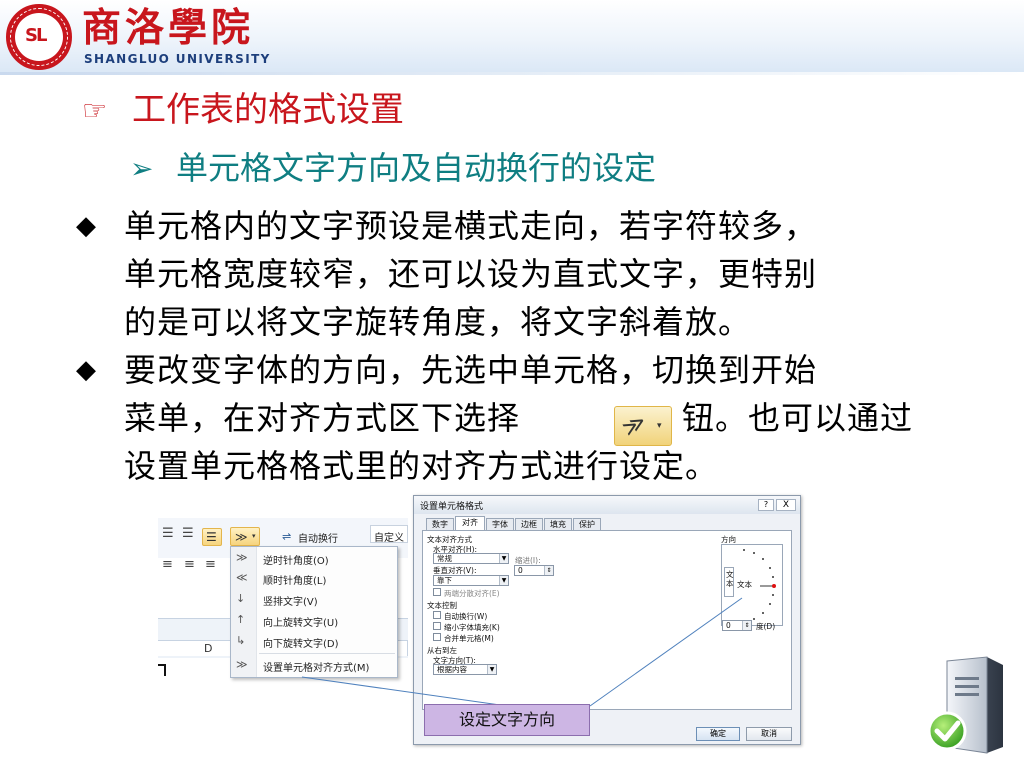 This screenshot has width=1024, height=768. I want to click on horizontal-value: 常规, so click(444, 558).